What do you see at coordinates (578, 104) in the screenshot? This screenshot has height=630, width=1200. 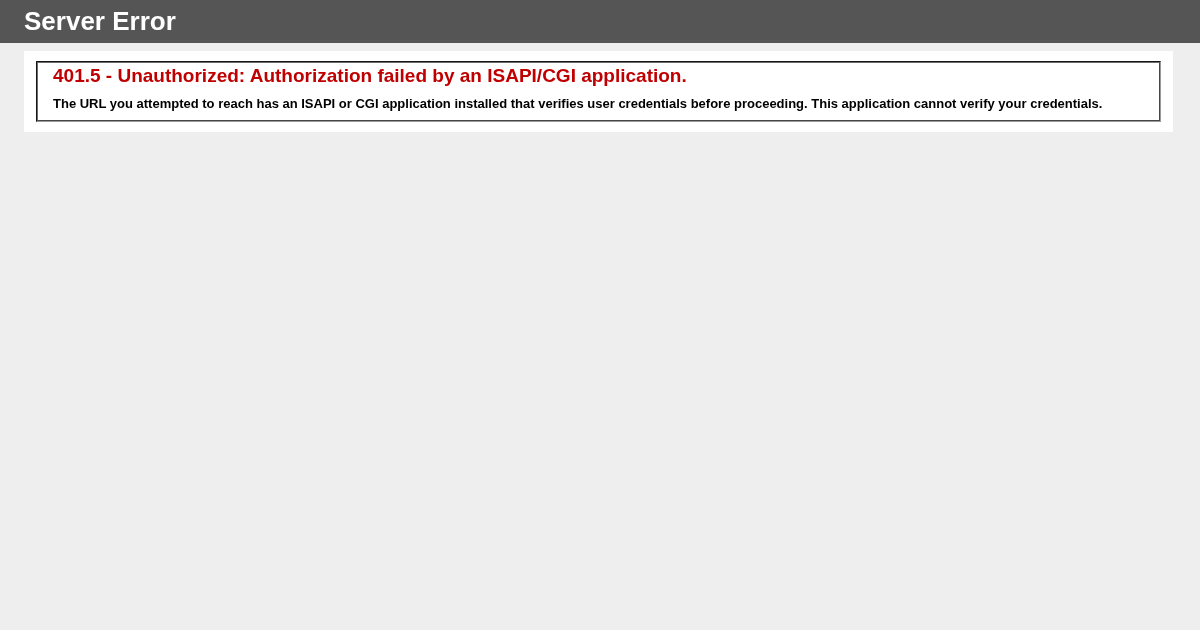 I see `error-message: The URL you attempted to reach has an ISAPI or CGI application installed that verifies user credentials before proceeding. This application cannot verify your credentials.` at bounding box center [578, 104].